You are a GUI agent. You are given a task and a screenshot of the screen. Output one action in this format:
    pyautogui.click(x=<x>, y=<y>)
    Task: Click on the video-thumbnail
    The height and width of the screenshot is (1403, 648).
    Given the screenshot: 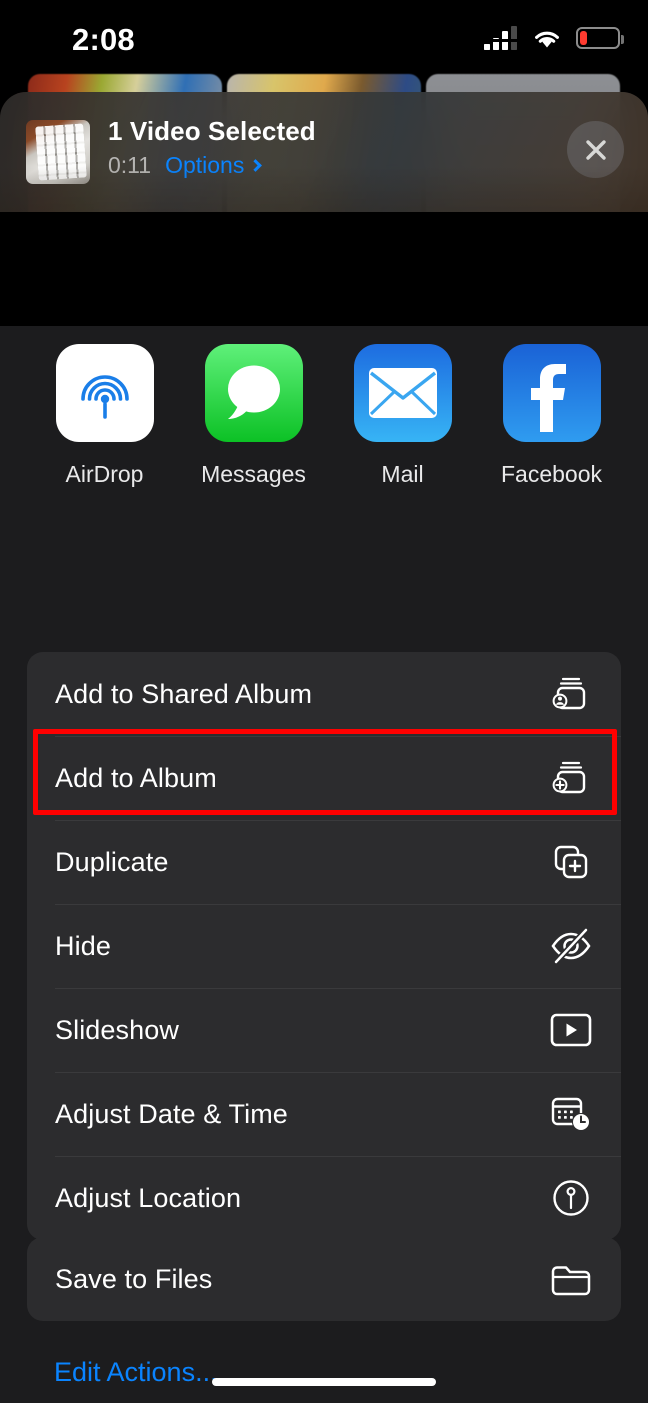 What is the action you would take?
    pyautogui.click(x=58, y=152)
    